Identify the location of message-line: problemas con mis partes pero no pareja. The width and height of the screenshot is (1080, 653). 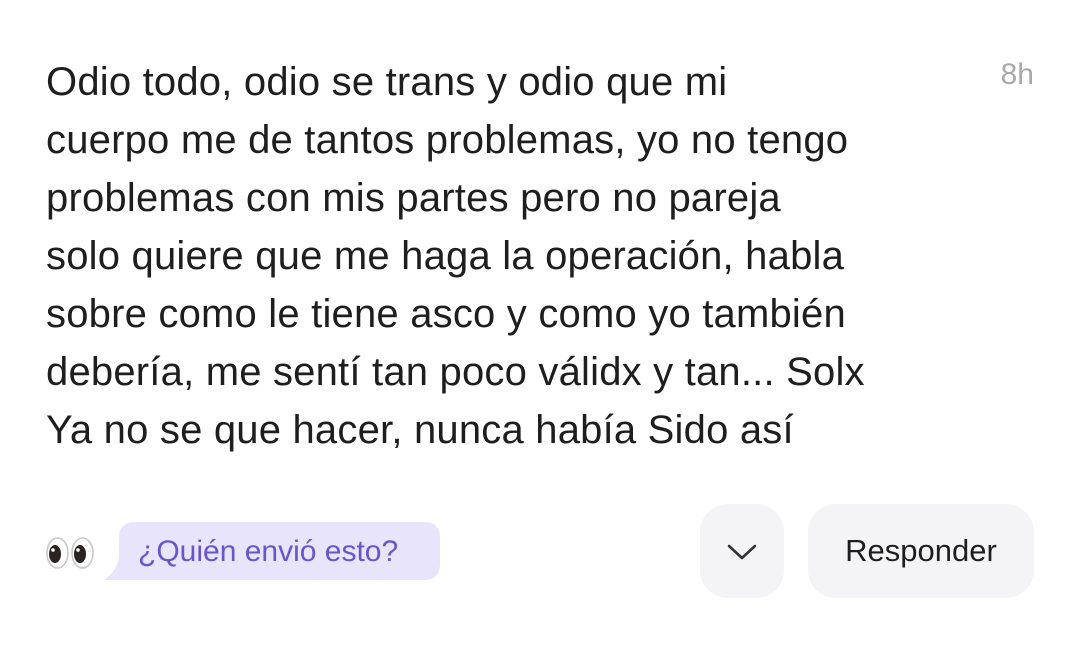
(413, 198).